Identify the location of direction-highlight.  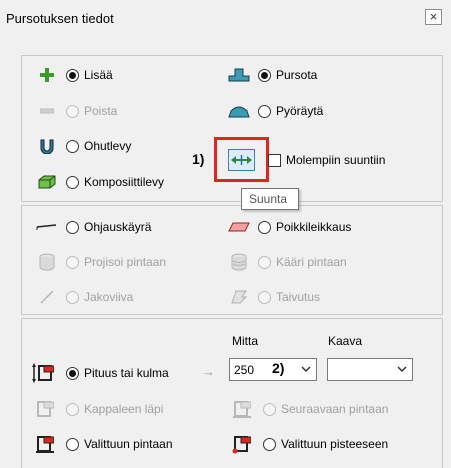
(241, 159).